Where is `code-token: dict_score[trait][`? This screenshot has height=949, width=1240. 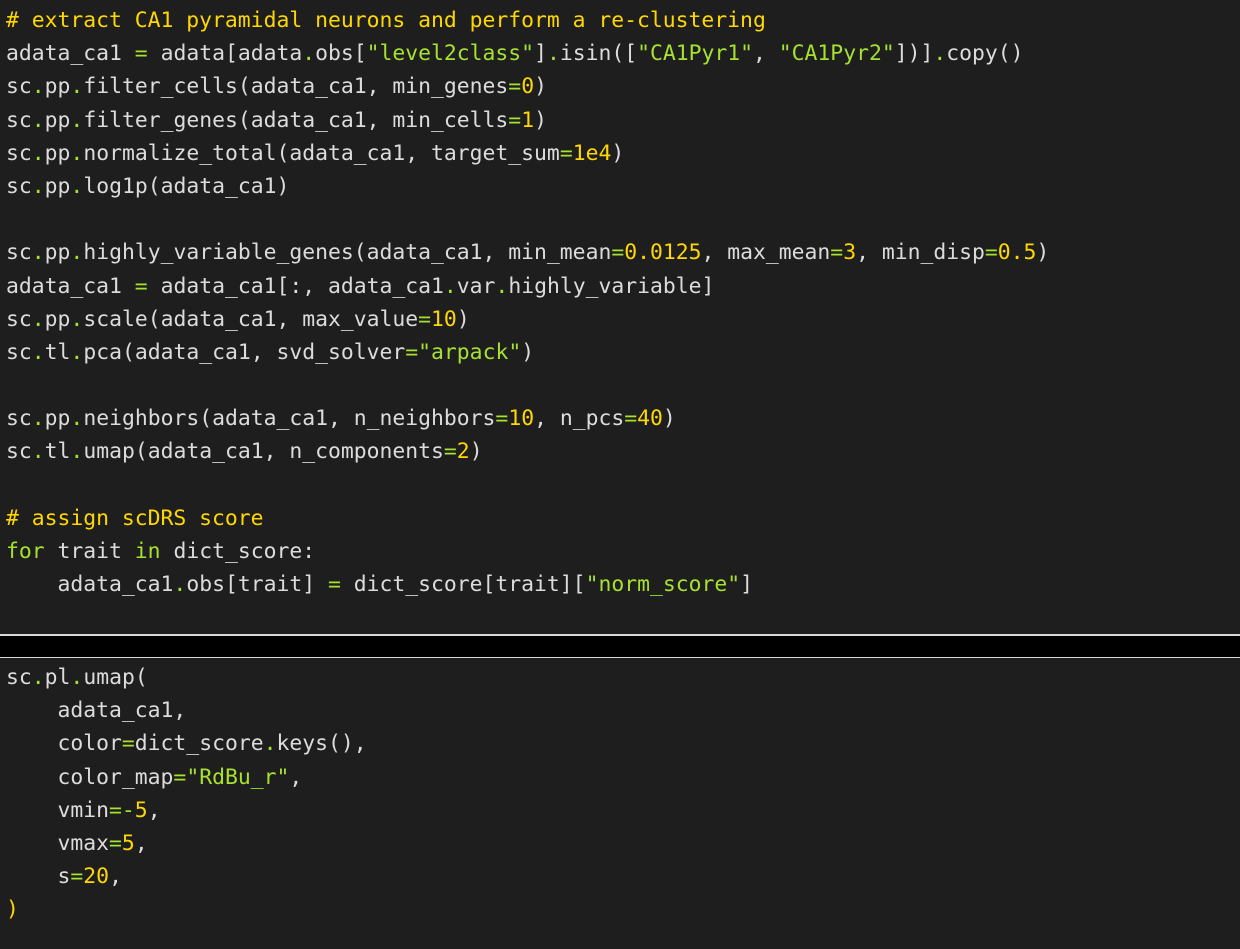
code-token: dict_score[trait][ is located at coordinates (463, 585).